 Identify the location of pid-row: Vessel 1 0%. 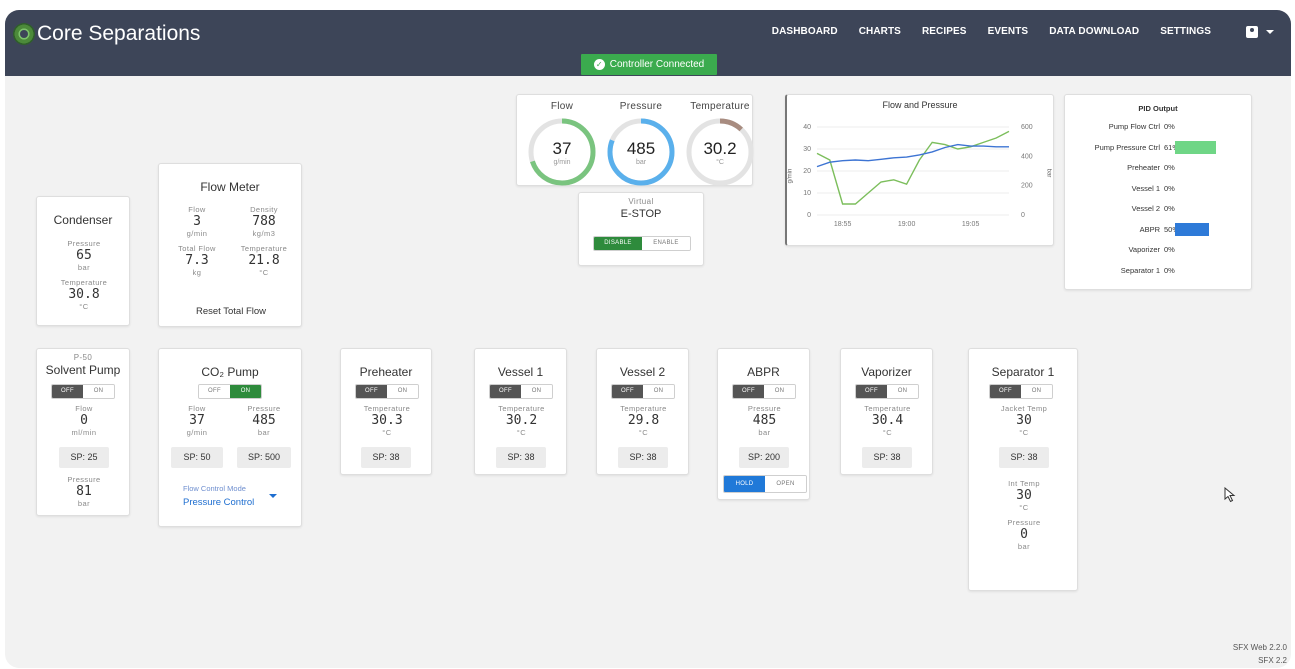
(1158, 191).